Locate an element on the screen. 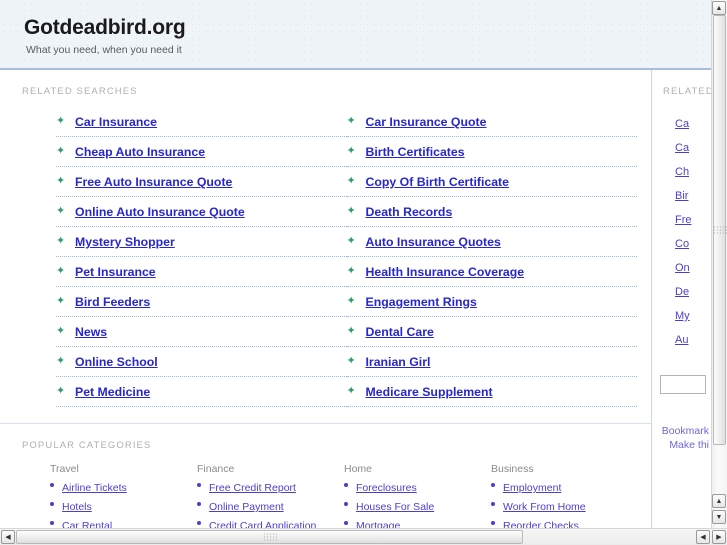 The image size is (727, 545). related-item: ✦ Bird Feeders is located at coordinates (201, 302).